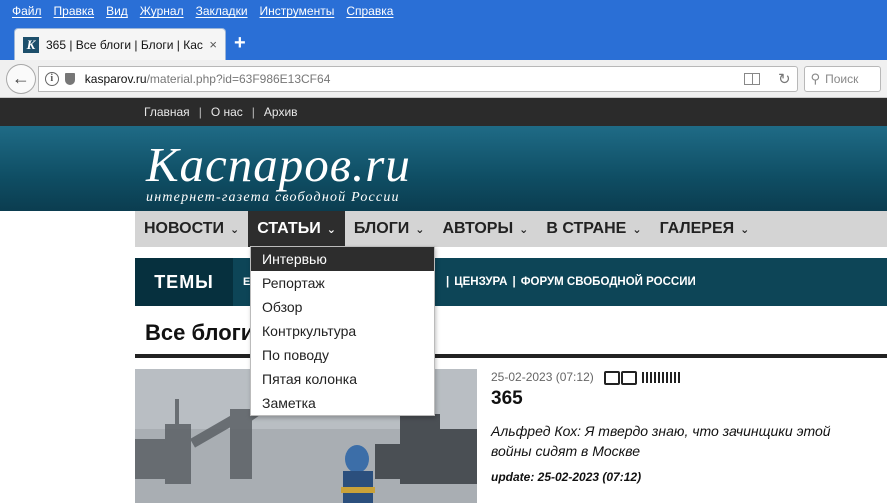  Describe the element at coordinates (751, 78) in the screenshot. I see `reader-view-icon` at that location.